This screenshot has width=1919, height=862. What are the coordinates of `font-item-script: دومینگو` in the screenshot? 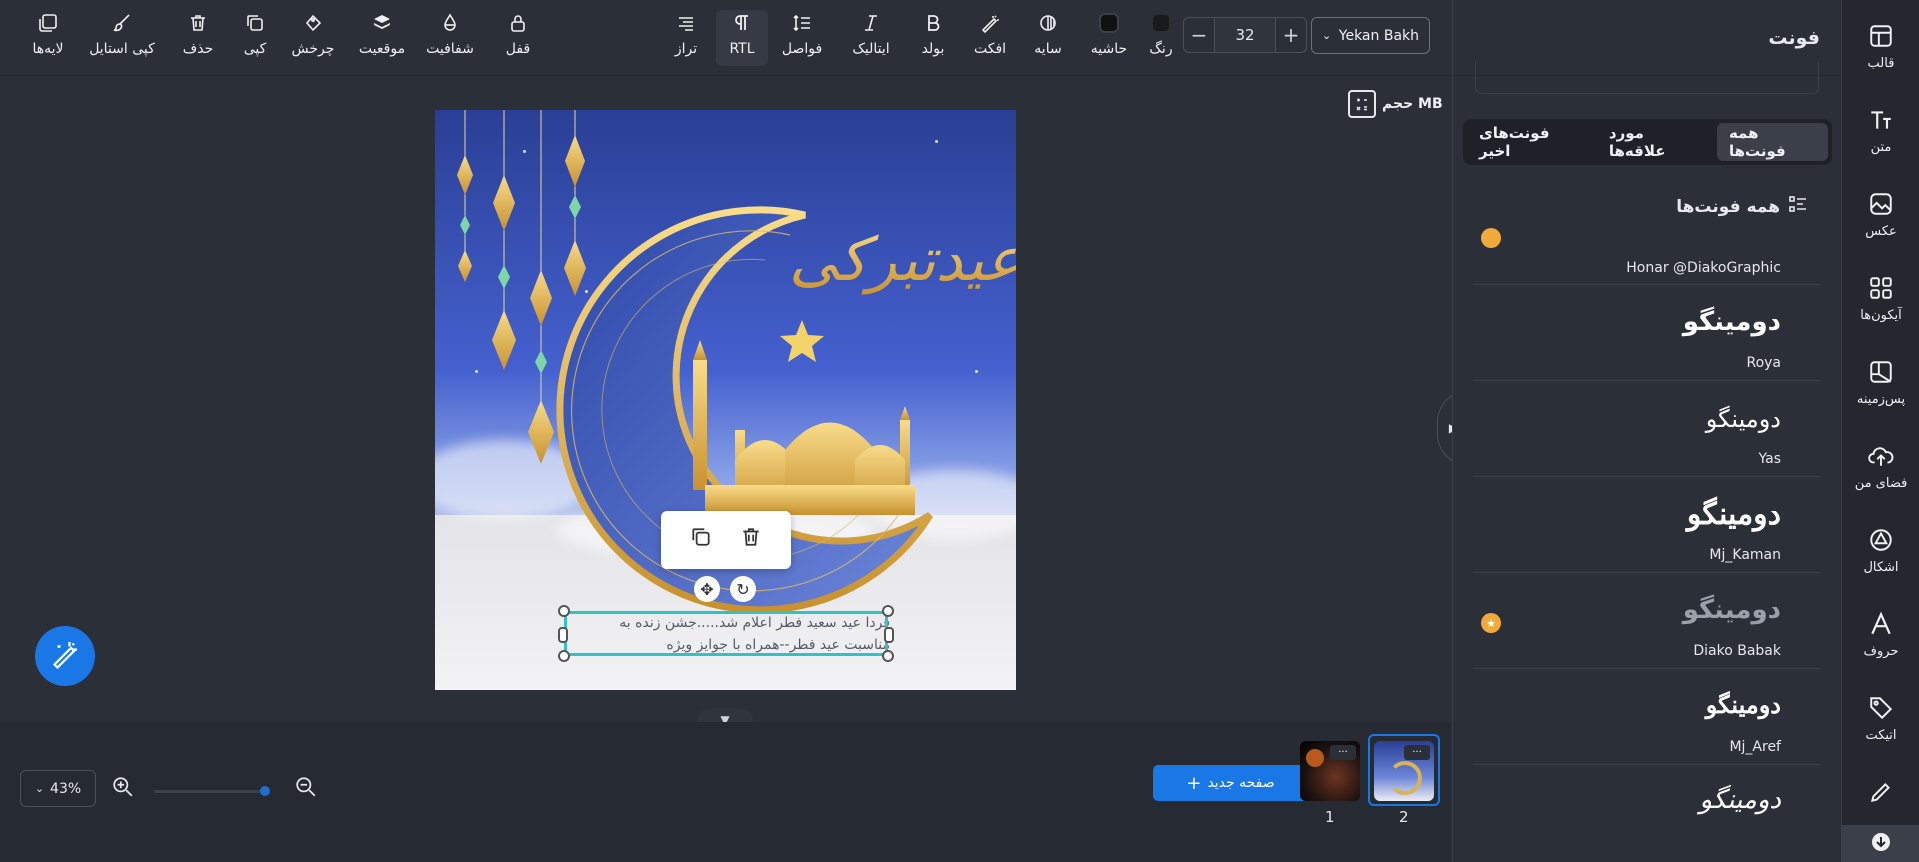 It's located at (1647, 813).